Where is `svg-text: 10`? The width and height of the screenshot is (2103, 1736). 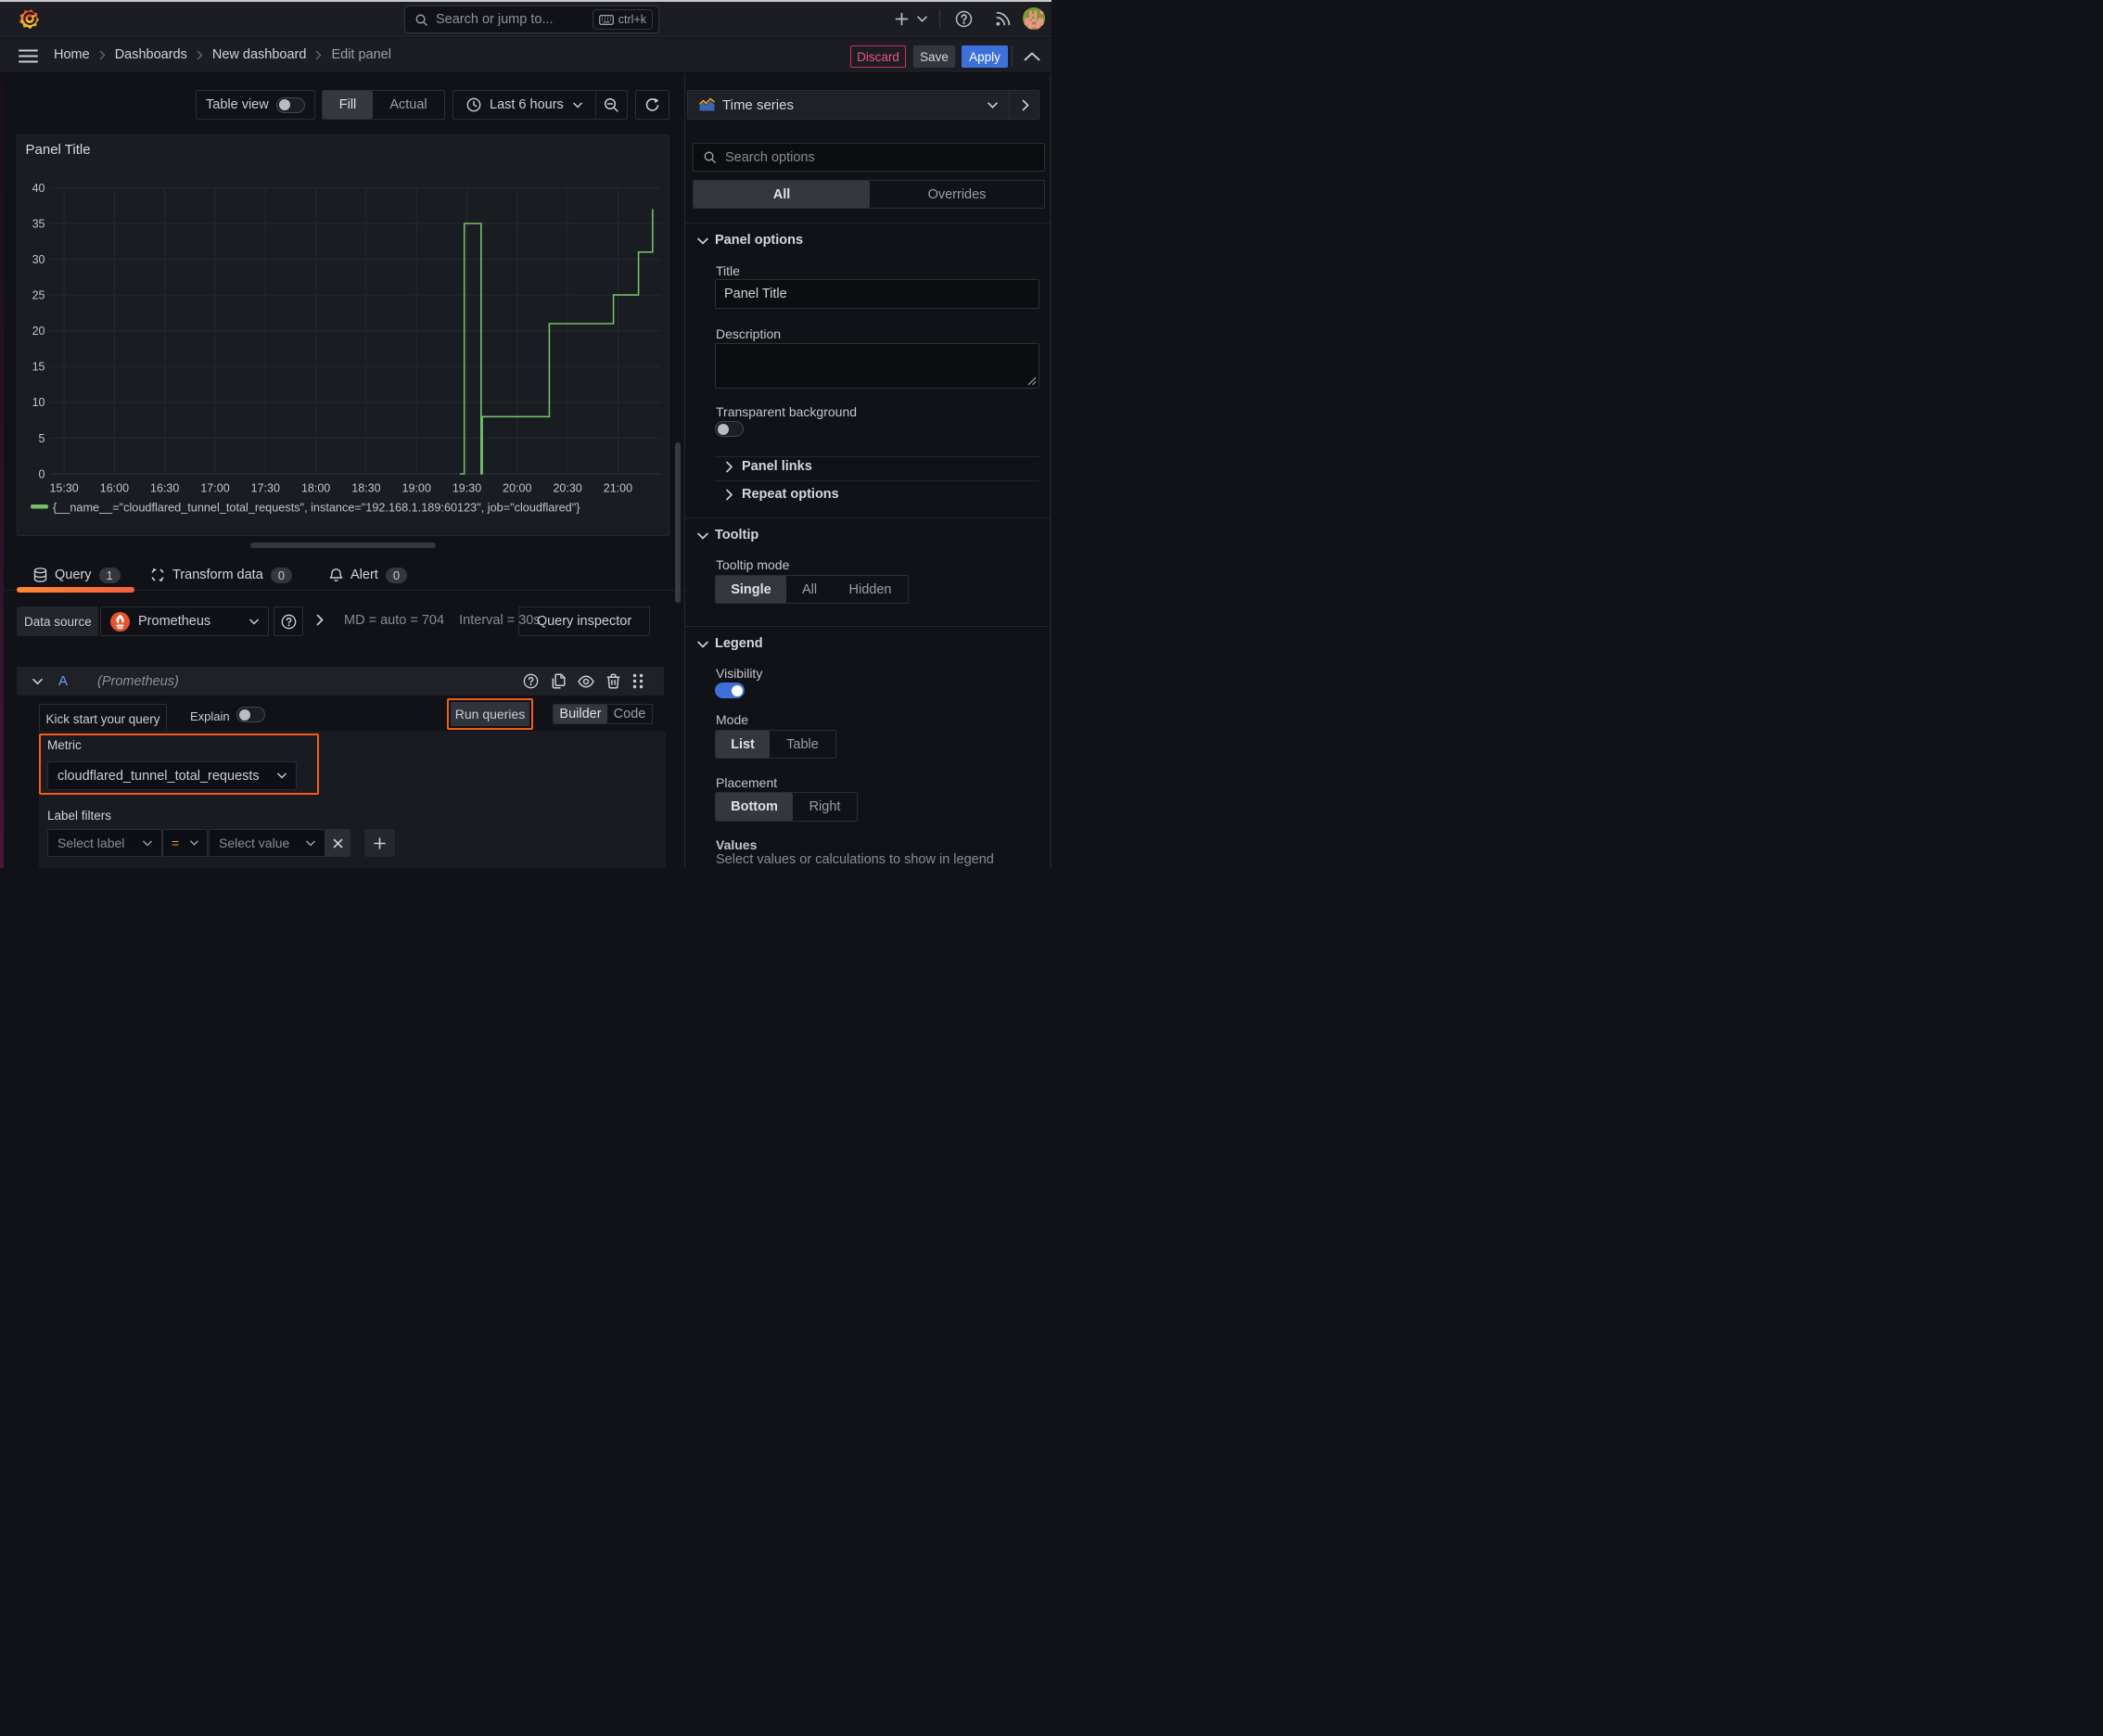
svg-text: 10 is located at coordinates (38, 402).